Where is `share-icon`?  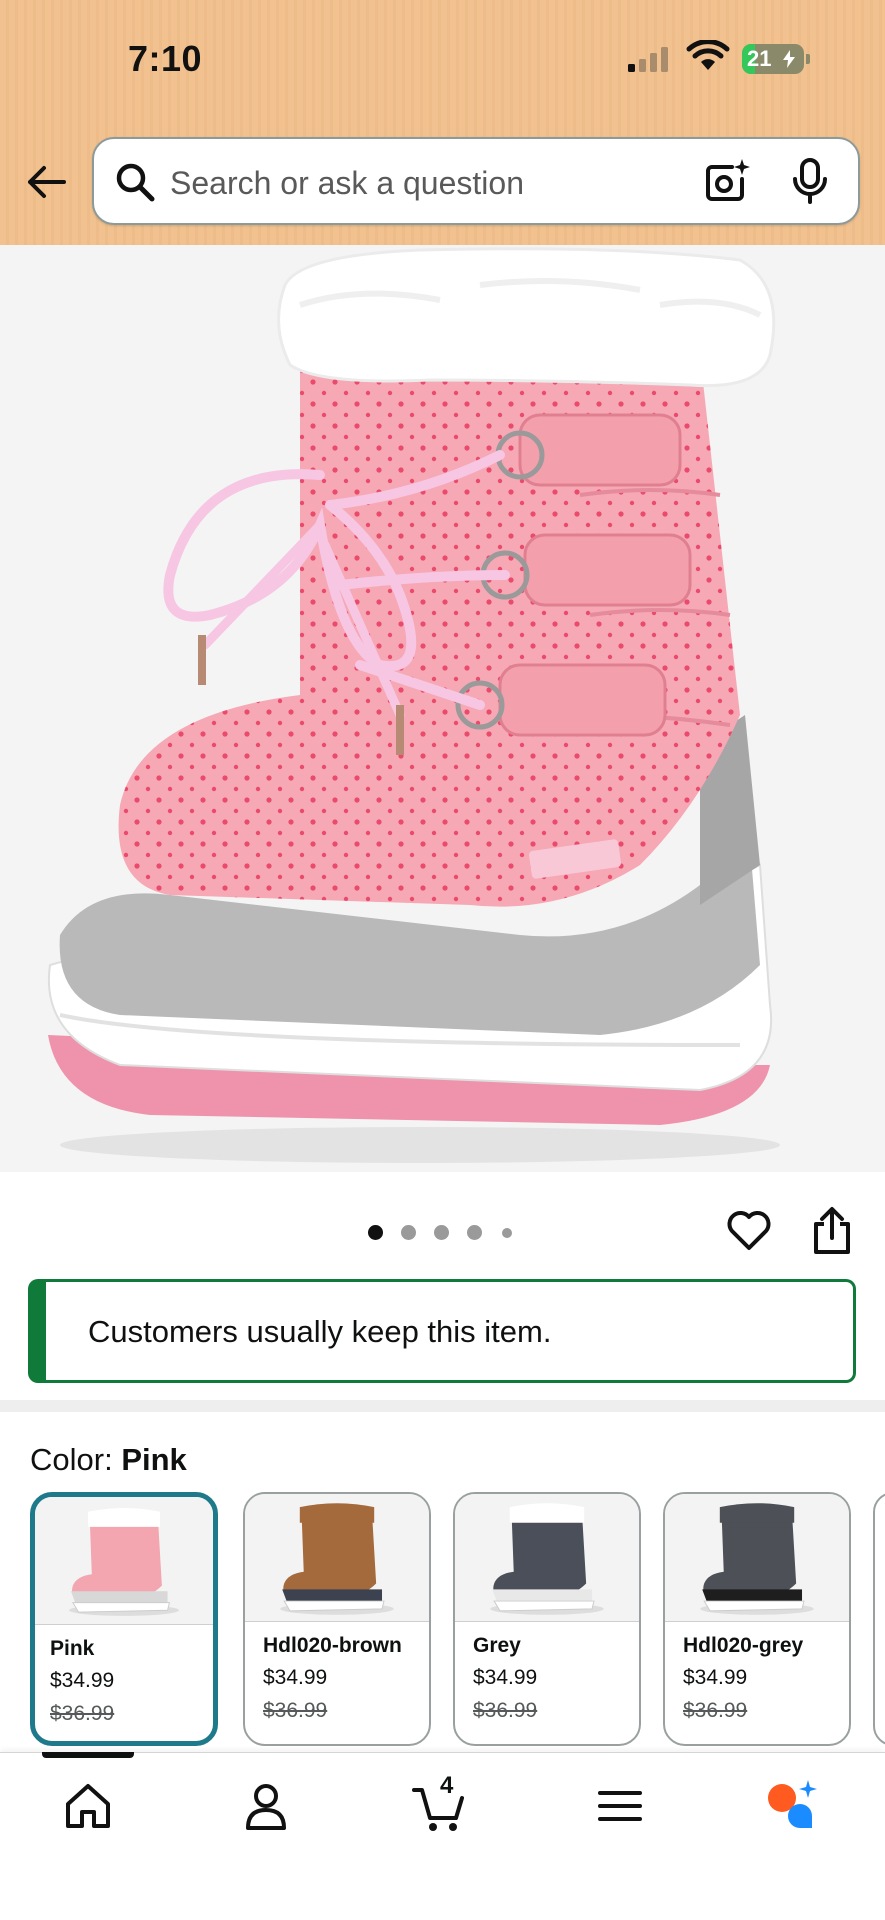
share-icon is located at coordinates (832, 1231).